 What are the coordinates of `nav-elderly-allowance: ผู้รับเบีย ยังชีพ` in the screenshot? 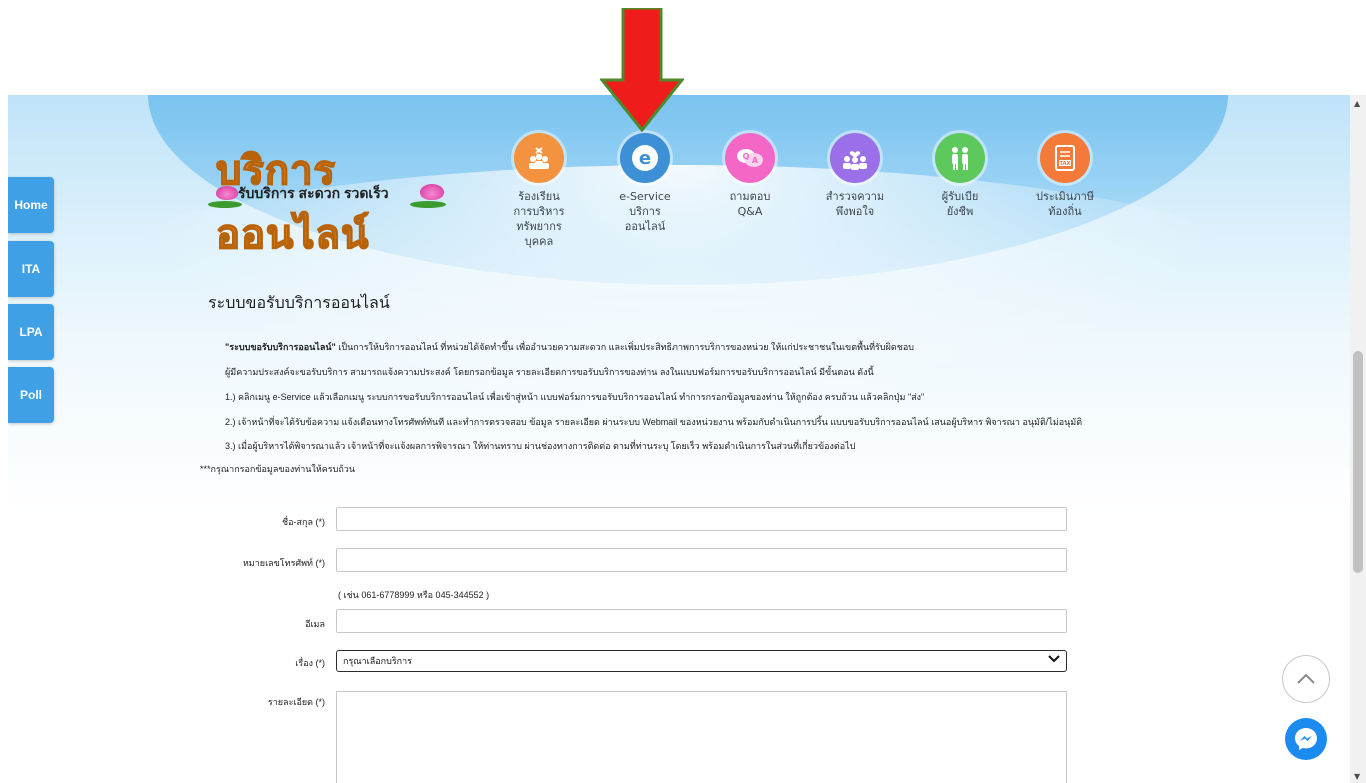 It's located at (960, 176).